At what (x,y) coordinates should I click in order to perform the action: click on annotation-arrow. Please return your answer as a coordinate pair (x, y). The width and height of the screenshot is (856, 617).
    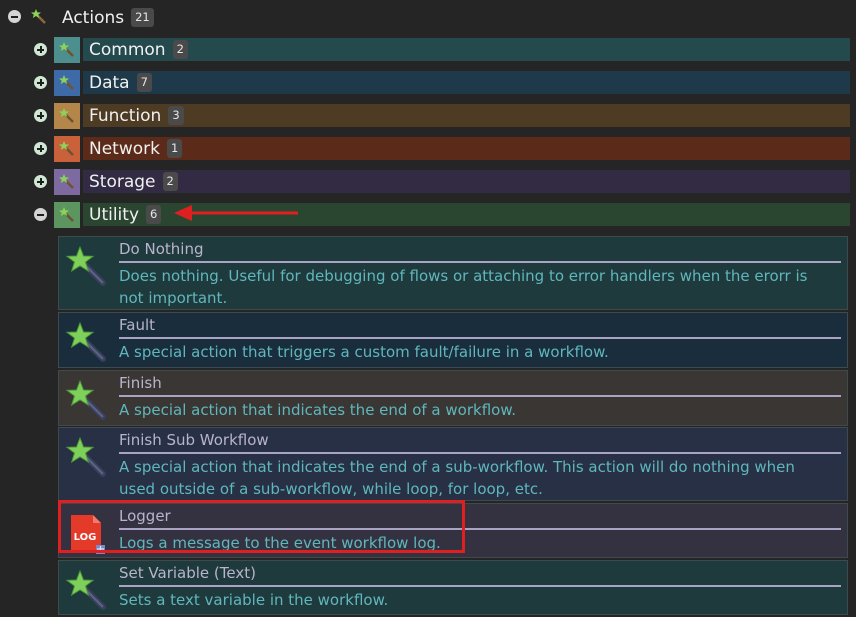
    Looking at the image, I should click on (236, 213).